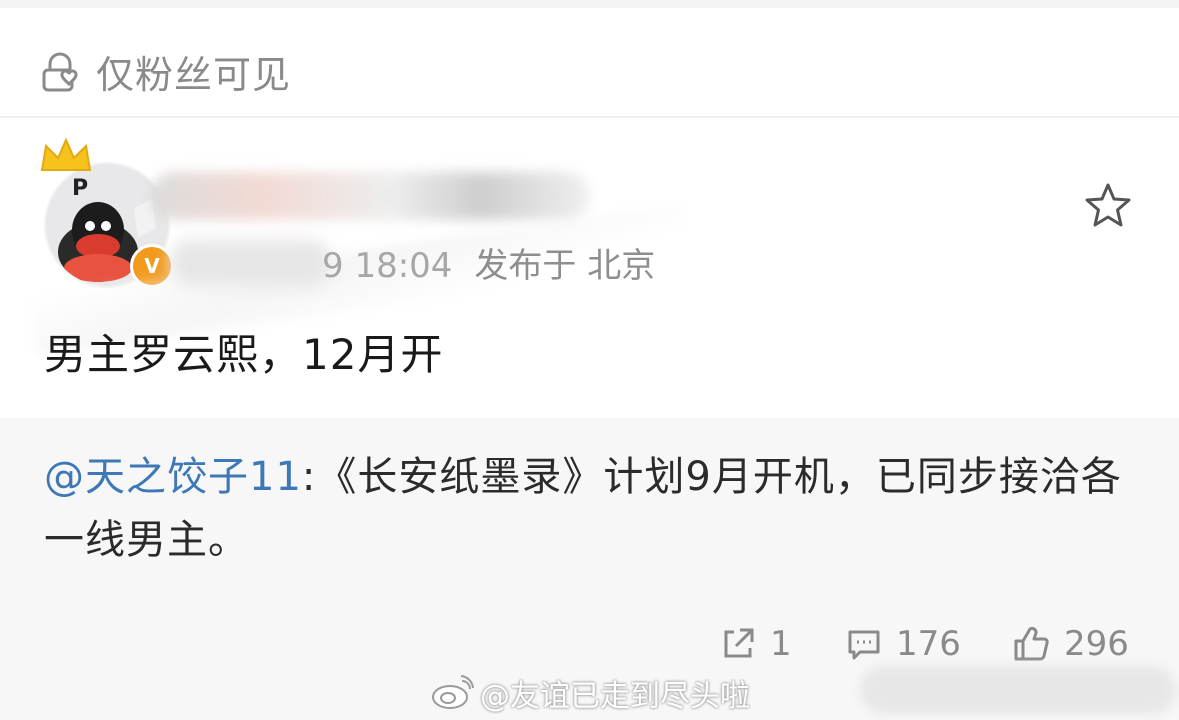 The width and height of the screenshot is (1179, 720). What do you see at coordinates (1096, 644) in the screenshot?
I see `like-count: 296` at bounding box center [1096, 644].